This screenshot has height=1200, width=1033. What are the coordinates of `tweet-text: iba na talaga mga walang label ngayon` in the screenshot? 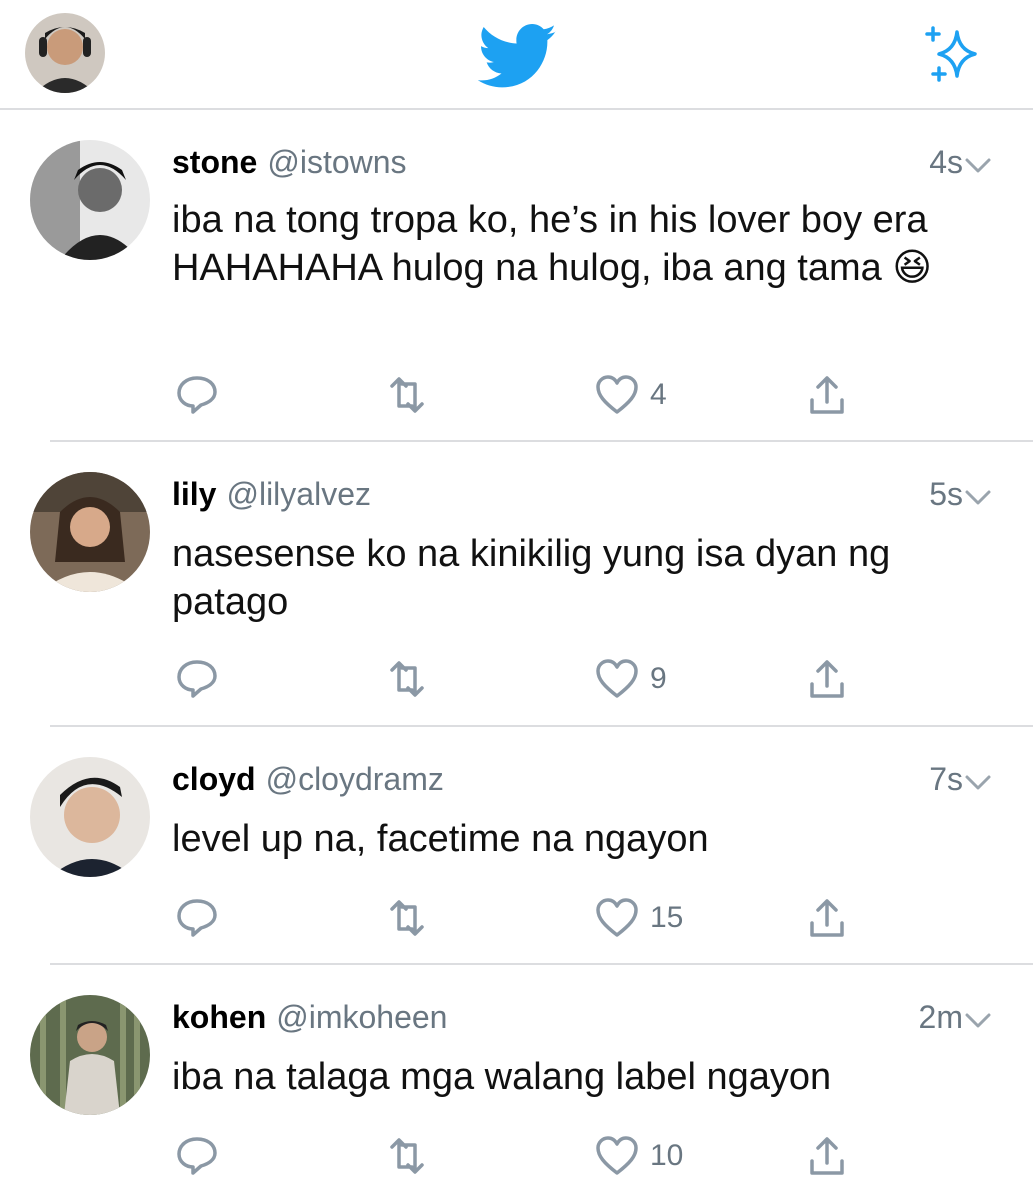 It's located at (502, 1077).